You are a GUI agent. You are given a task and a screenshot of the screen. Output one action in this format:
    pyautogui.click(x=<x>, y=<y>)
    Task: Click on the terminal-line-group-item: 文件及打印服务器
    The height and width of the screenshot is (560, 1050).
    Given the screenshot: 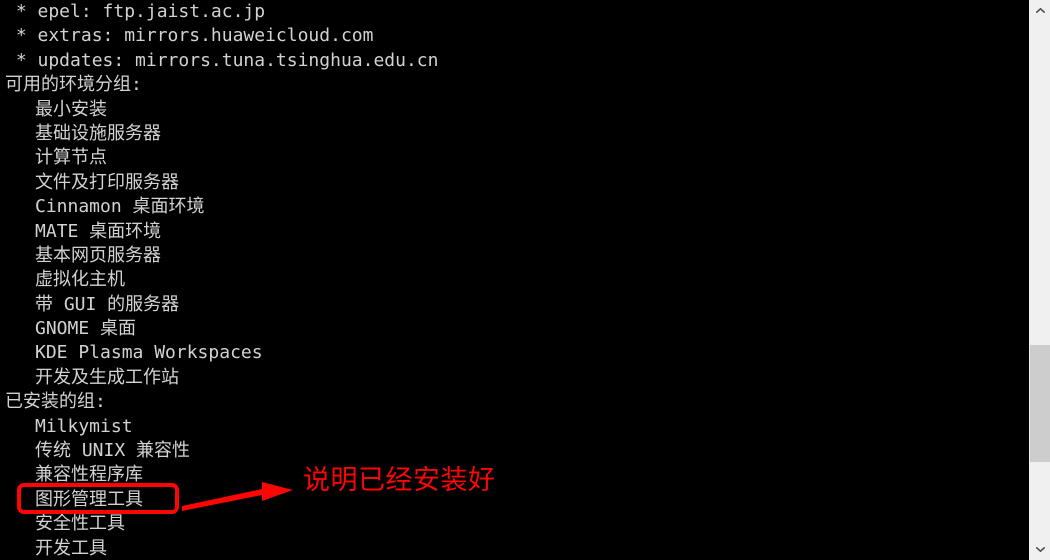 What is the action you would take?
    pyautogui.click(x=107, y=182)
    